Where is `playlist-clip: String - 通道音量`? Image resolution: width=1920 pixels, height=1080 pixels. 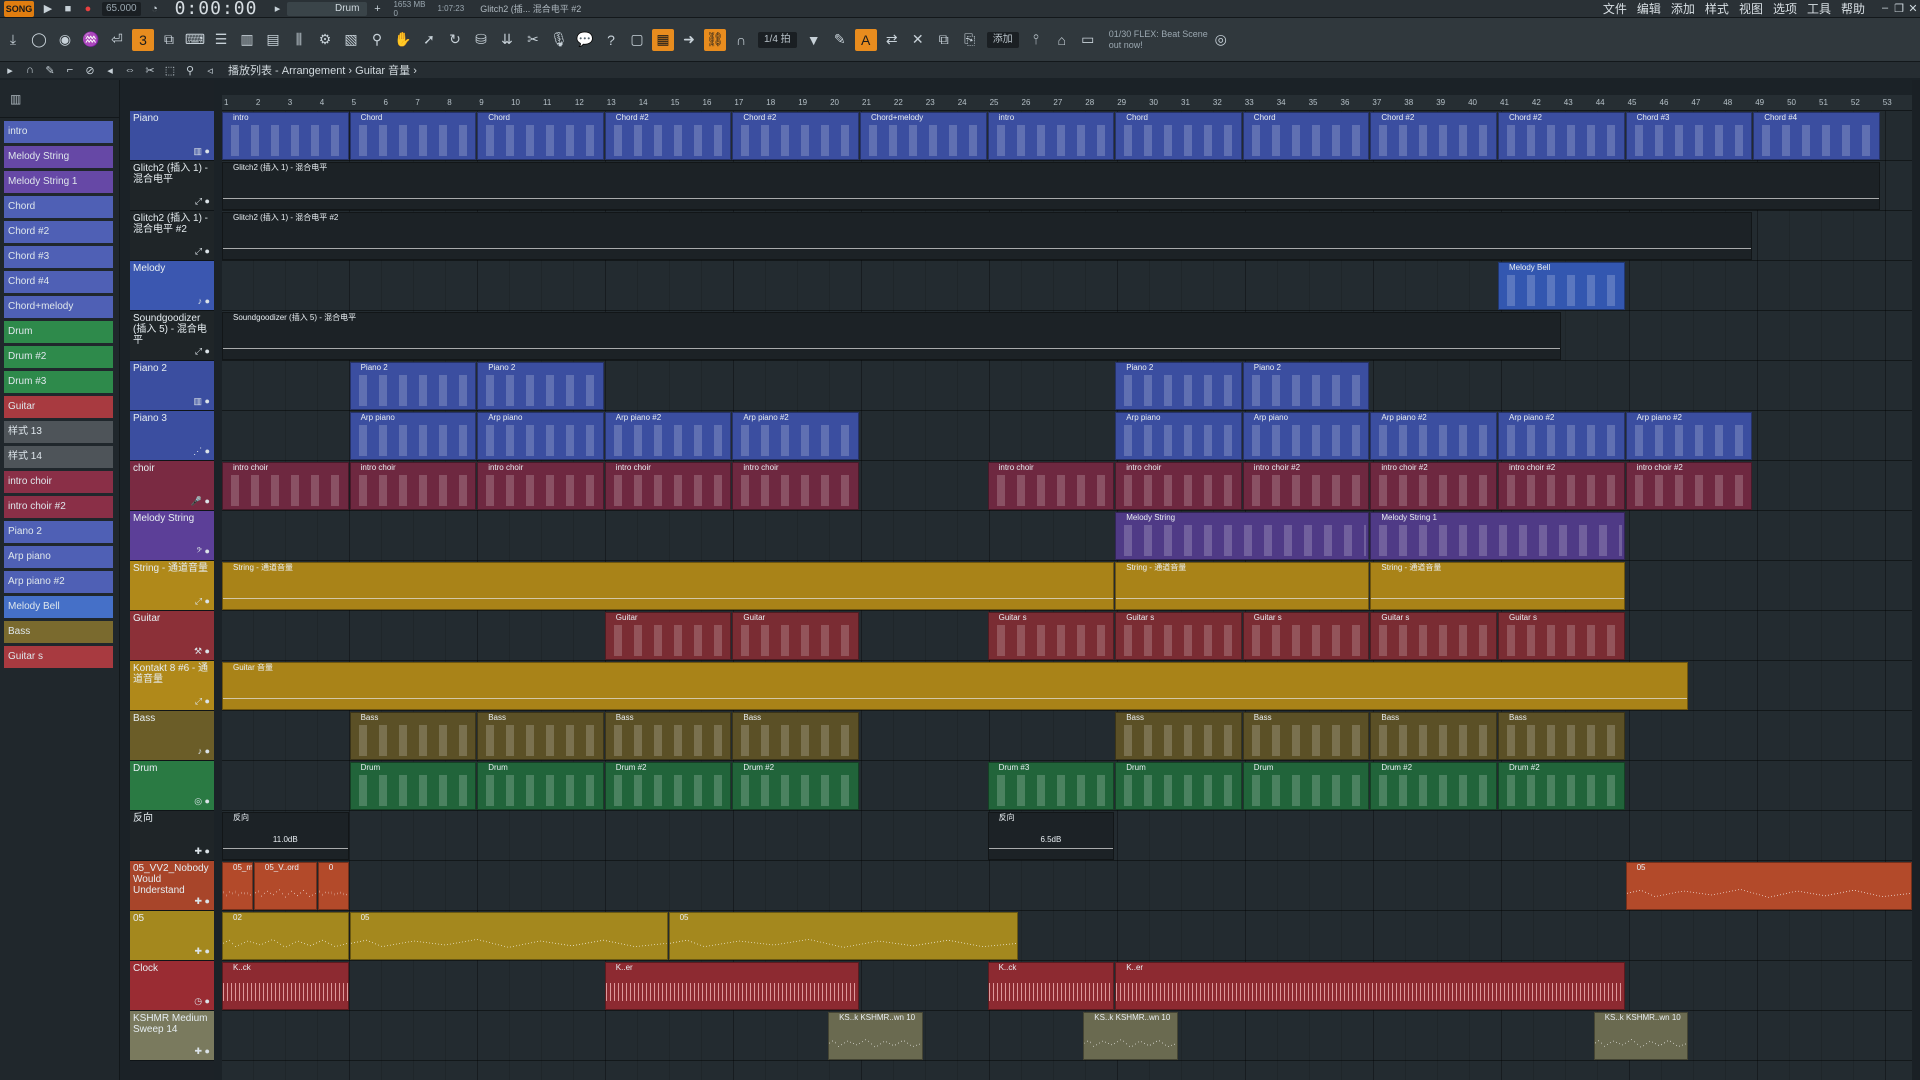 playlist-clip: String - 通道音量 is located at coordinates (1497, 586).